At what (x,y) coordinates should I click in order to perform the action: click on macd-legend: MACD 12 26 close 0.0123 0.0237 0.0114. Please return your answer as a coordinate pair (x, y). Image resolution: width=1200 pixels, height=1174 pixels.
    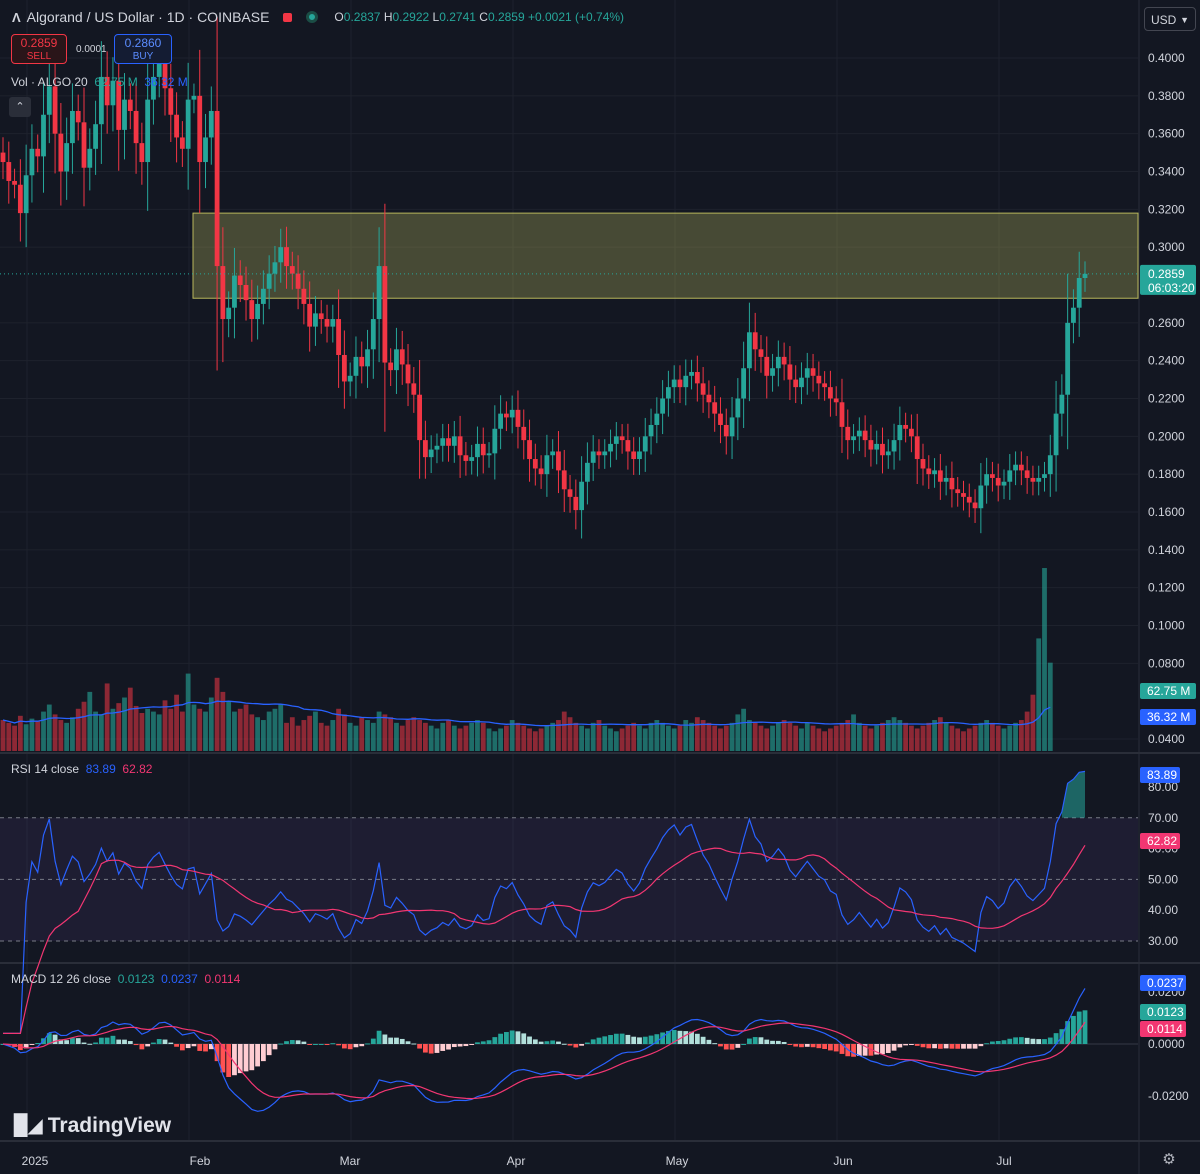
    Looking at the image, I should click on (125, 979).